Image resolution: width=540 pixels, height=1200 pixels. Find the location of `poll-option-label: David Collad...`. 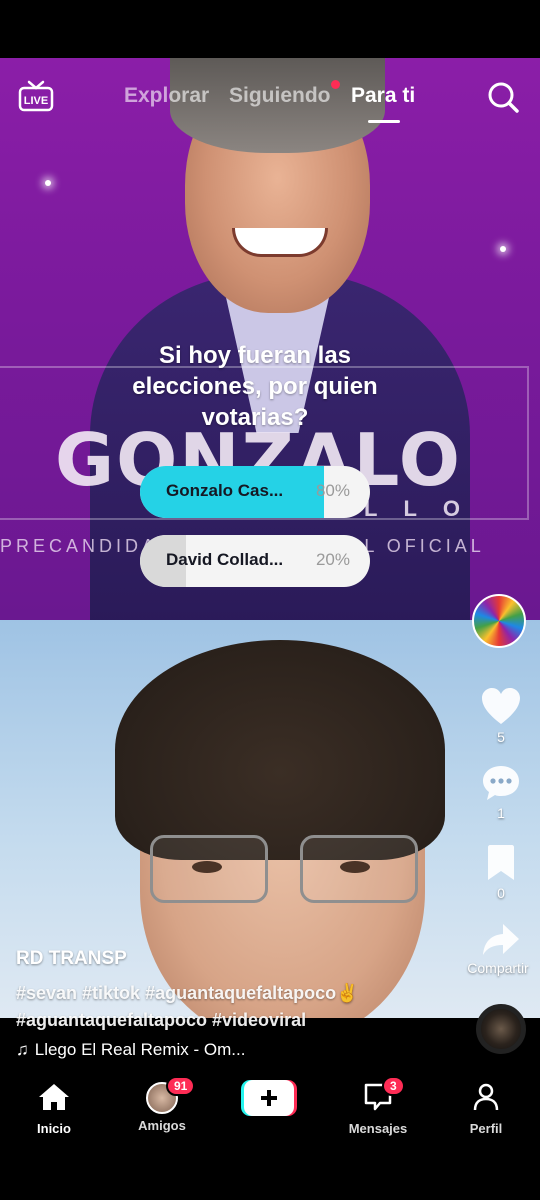

poll-option-label: David Collad... is located at coordinates (225, 559).